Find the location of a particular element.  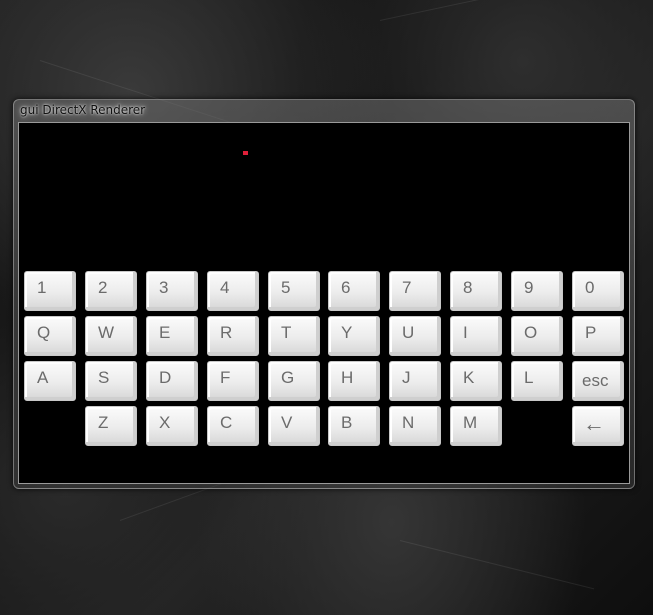

key-a: A is located at coordinates (50, 381).